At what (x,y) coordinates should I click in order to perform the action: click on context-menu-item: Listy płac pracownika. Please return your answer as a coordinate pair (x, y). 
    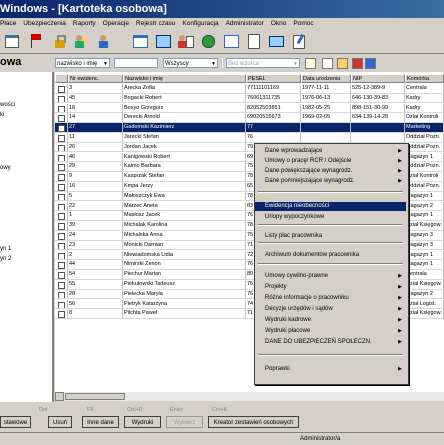
    Looking at the image, I should click on (330, 236).